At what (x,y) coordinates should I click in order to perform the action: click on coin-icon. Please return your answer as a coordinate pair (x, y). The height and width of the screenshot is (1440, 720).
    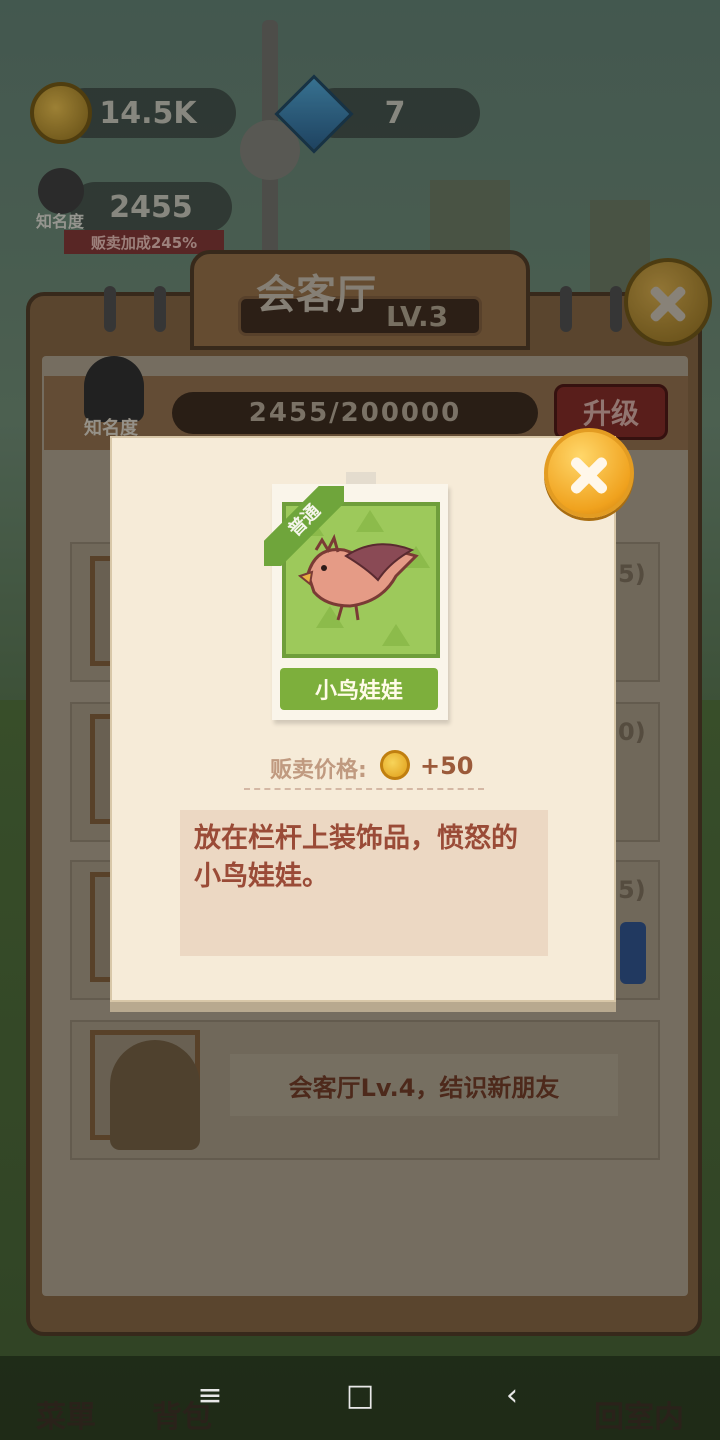
    Looking at the image, I should click on (395, 765).